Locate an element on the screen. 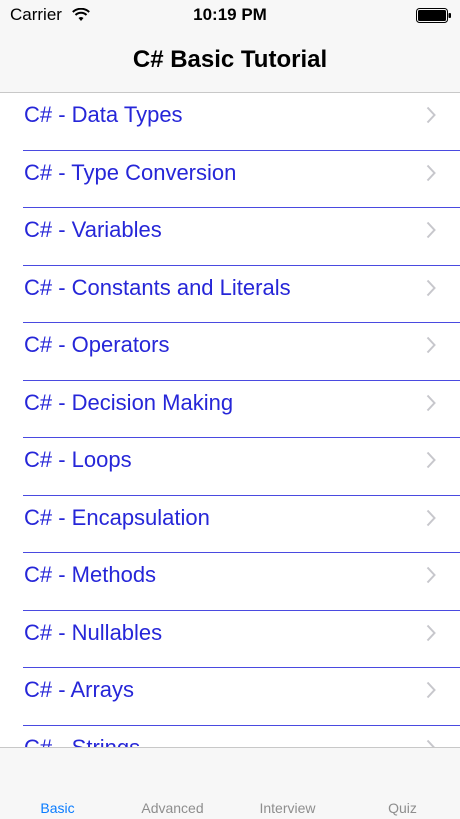 The height and width of the screenshot is (819, 460). list-item: C# - Encapsulation is located at coordinates (230, 525).